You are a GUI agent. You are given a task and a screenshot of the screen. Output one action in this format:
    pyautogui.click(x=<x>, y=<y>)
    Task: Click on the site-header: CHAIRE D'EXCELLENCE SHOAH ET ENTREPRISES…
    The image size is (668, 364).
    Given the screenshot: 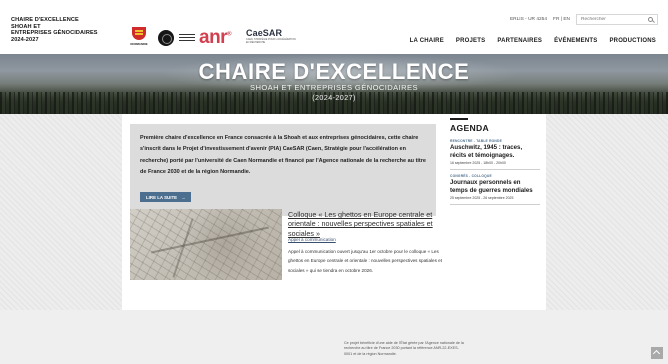 What is the action you would take?
    pyautogui.click(x=334, y=27)
    